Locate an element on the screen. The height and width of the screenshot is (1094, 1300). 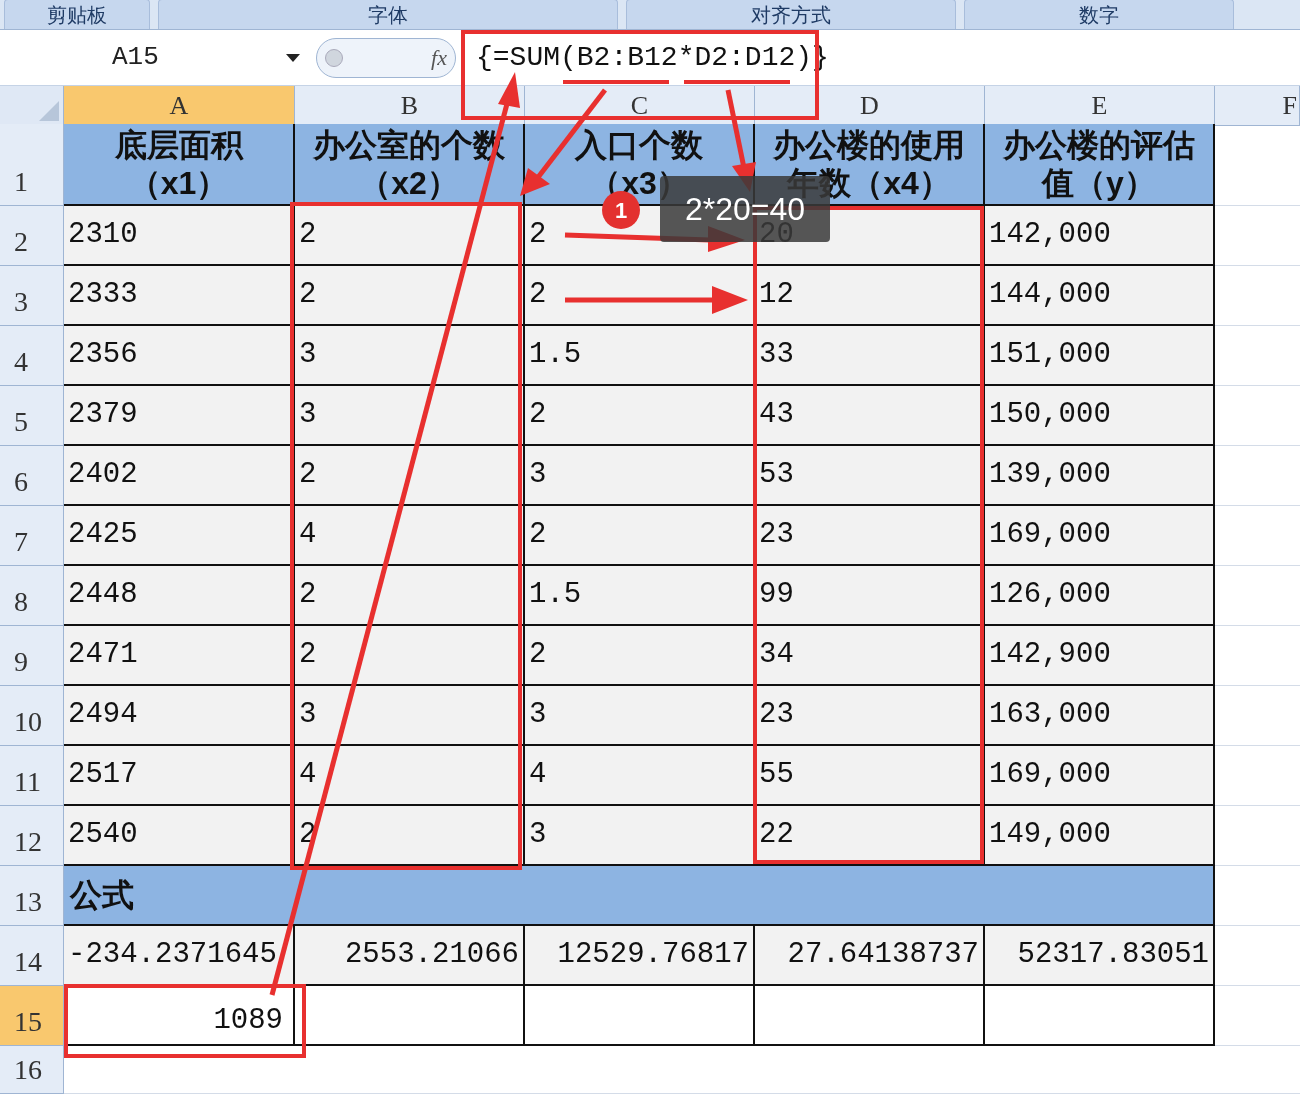
row-header: 12 is located at coordinates (32, 836).